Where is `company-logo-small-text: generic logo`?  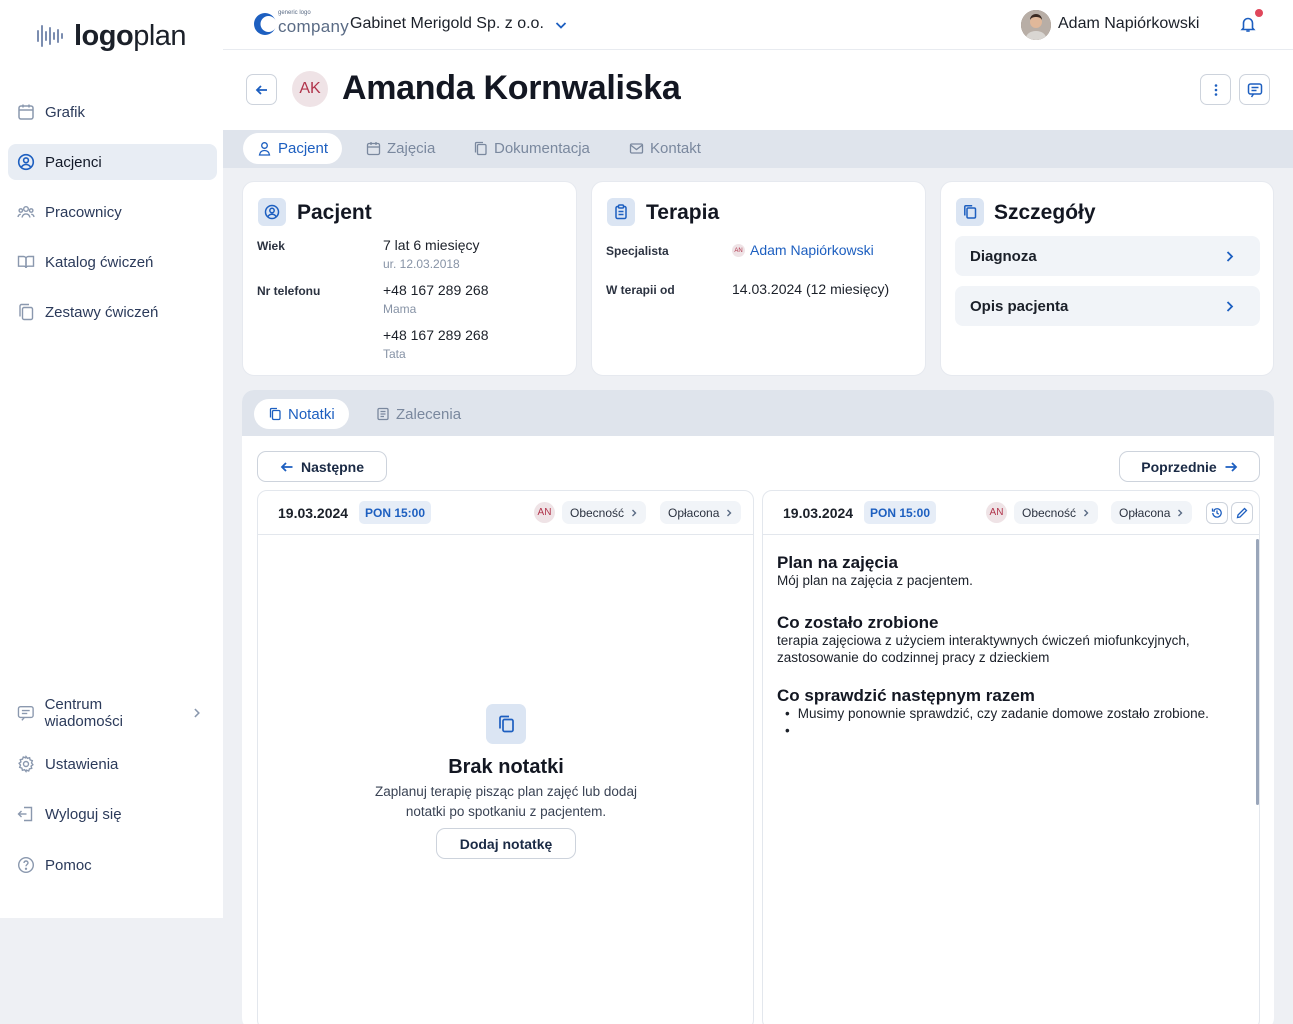
company-logo-small-text: generic logo is located at coordinates (294, 13).